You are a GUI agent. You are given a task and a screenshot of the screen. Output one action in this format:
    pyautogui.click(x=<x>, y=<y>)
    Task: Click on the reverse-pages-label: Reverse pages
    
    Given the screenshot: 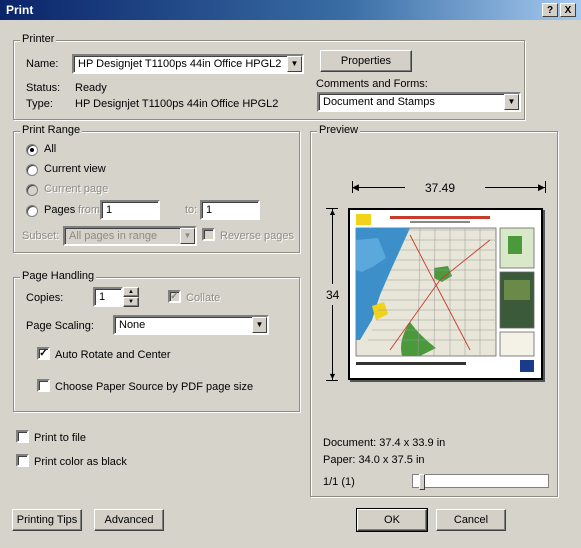 What is the action you would take?
    pyautogui.click(x=257, y=236)
    